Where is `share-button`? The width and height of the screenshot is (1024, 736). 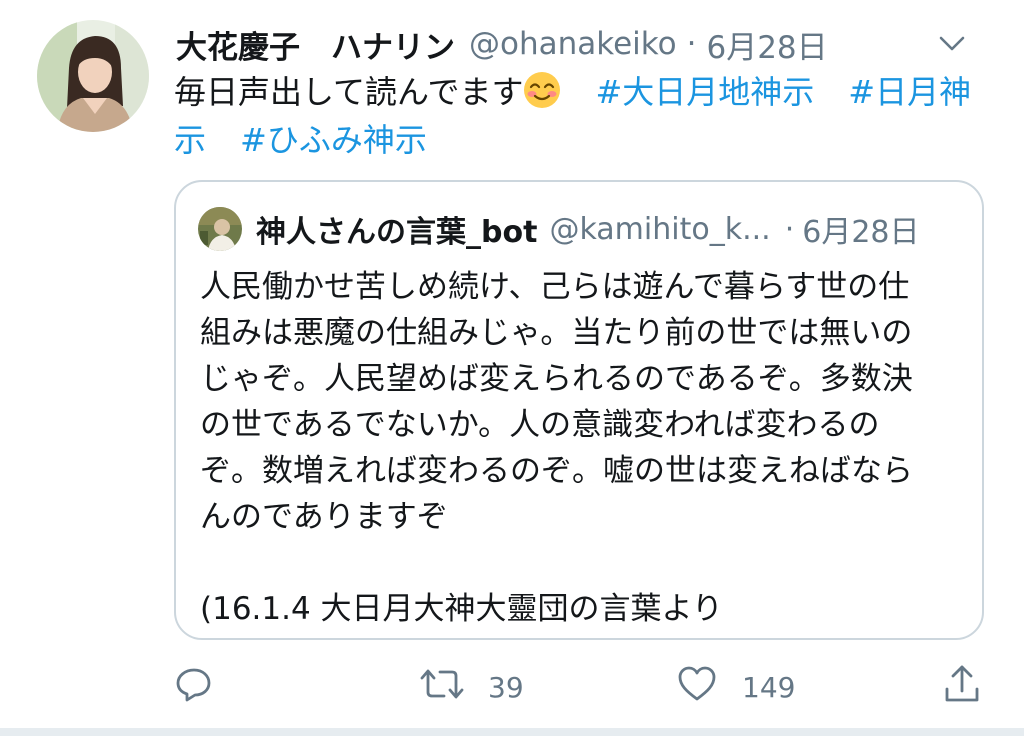 share-button is located at coordinates (962, 687).